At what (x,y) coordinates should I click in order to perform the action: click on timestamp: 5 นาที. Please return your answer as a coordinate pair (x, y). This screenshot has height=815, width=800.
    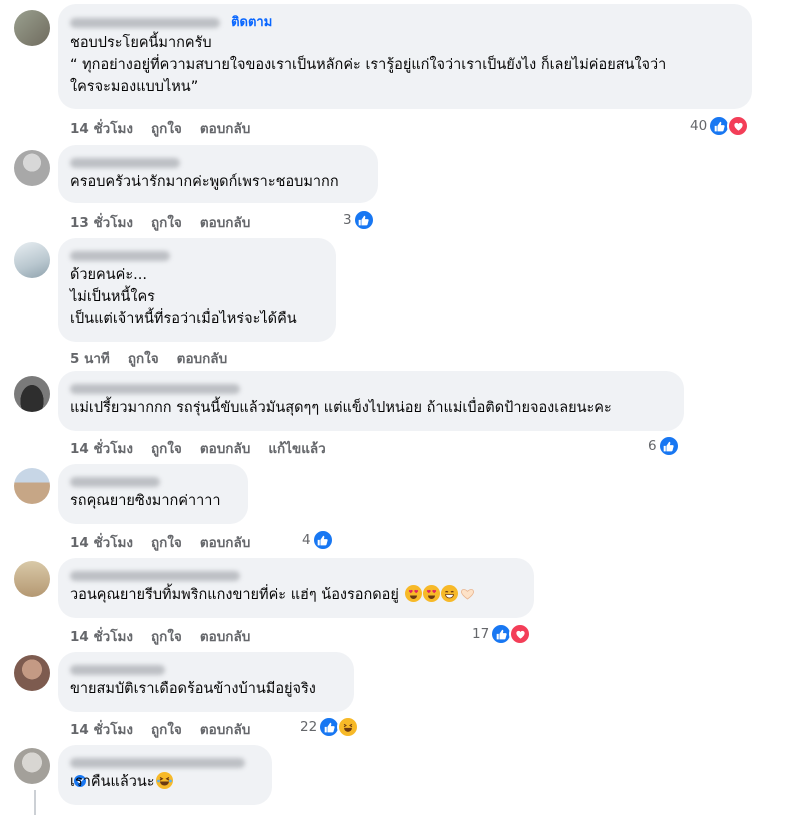
    Looking at the image, I should click on (90, 359).